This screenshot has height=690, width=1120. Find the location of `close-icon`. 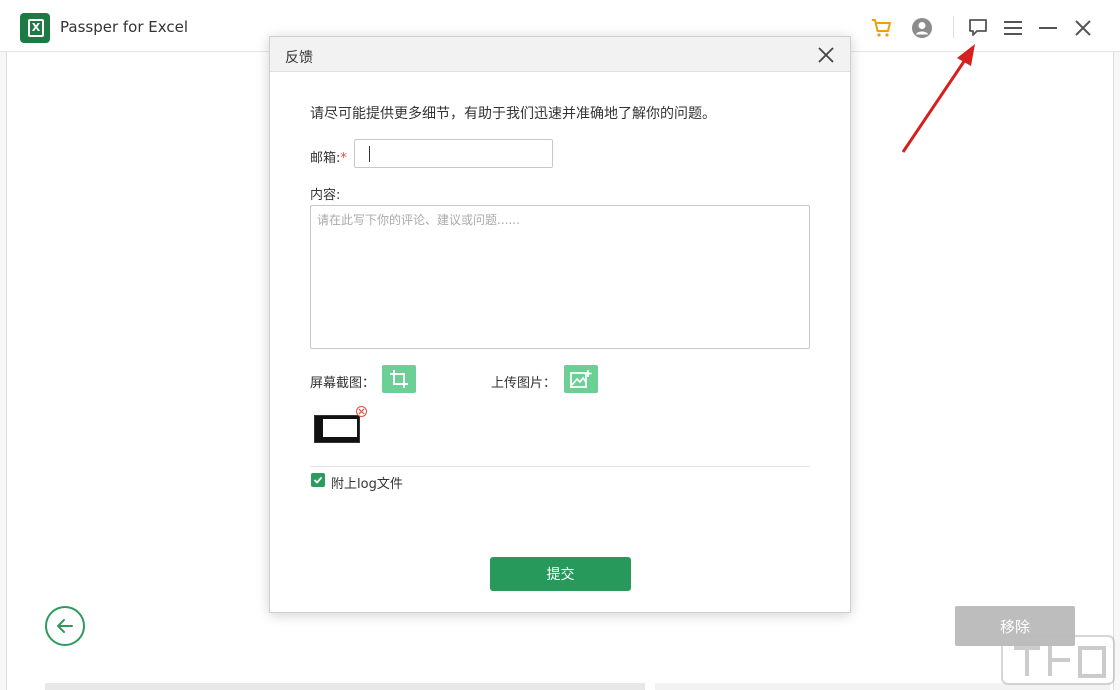

close-icon is located at coordinates (1083, 28).